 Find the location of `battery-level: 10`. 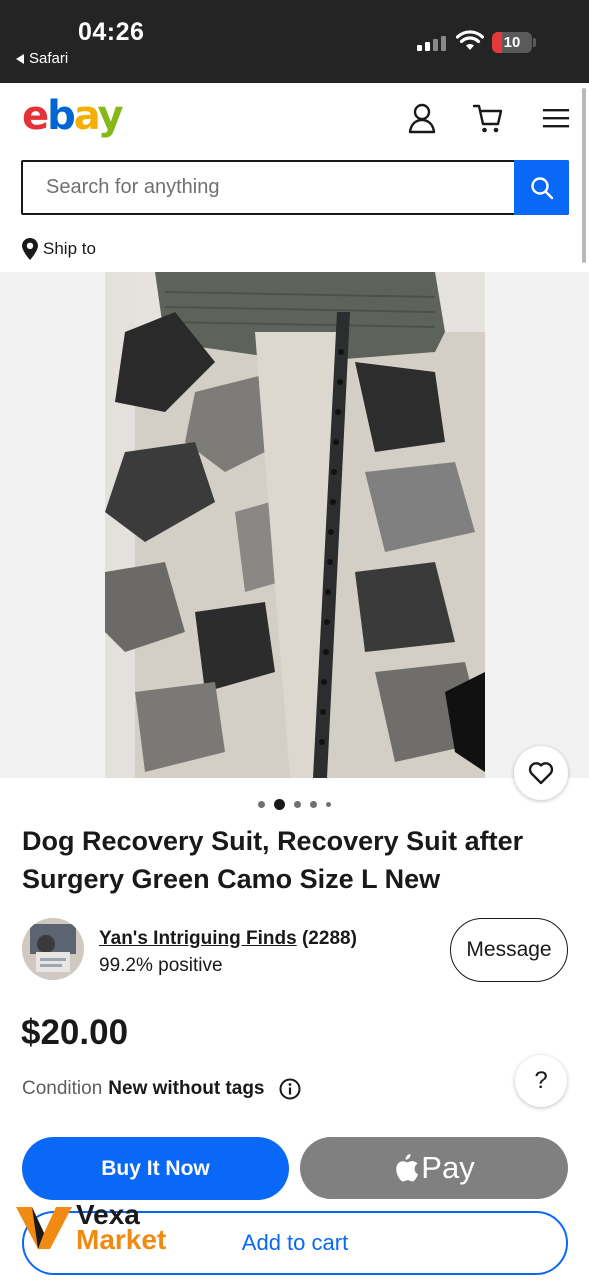

battery-level: 10 is located at coordinates (512, 42).